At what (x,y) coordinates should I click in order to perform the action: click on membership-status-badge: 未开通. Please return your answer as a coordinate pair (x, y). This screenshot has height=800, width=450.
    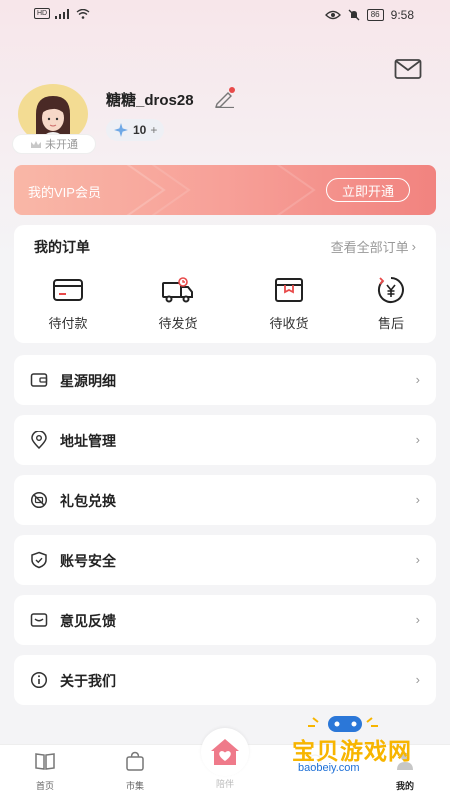
    Looking at the image, I should click on (54, 144).